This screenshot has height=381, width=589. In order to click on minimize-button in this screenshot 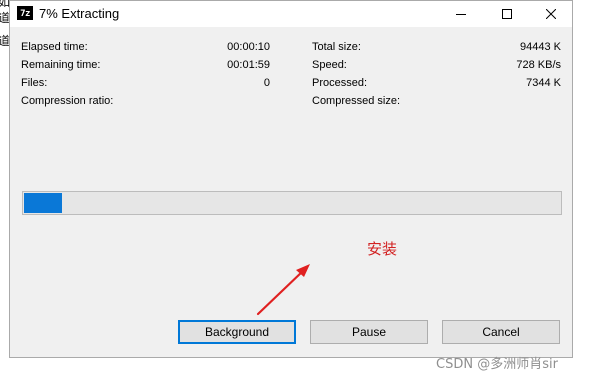, I will do `click(461, 14)`.